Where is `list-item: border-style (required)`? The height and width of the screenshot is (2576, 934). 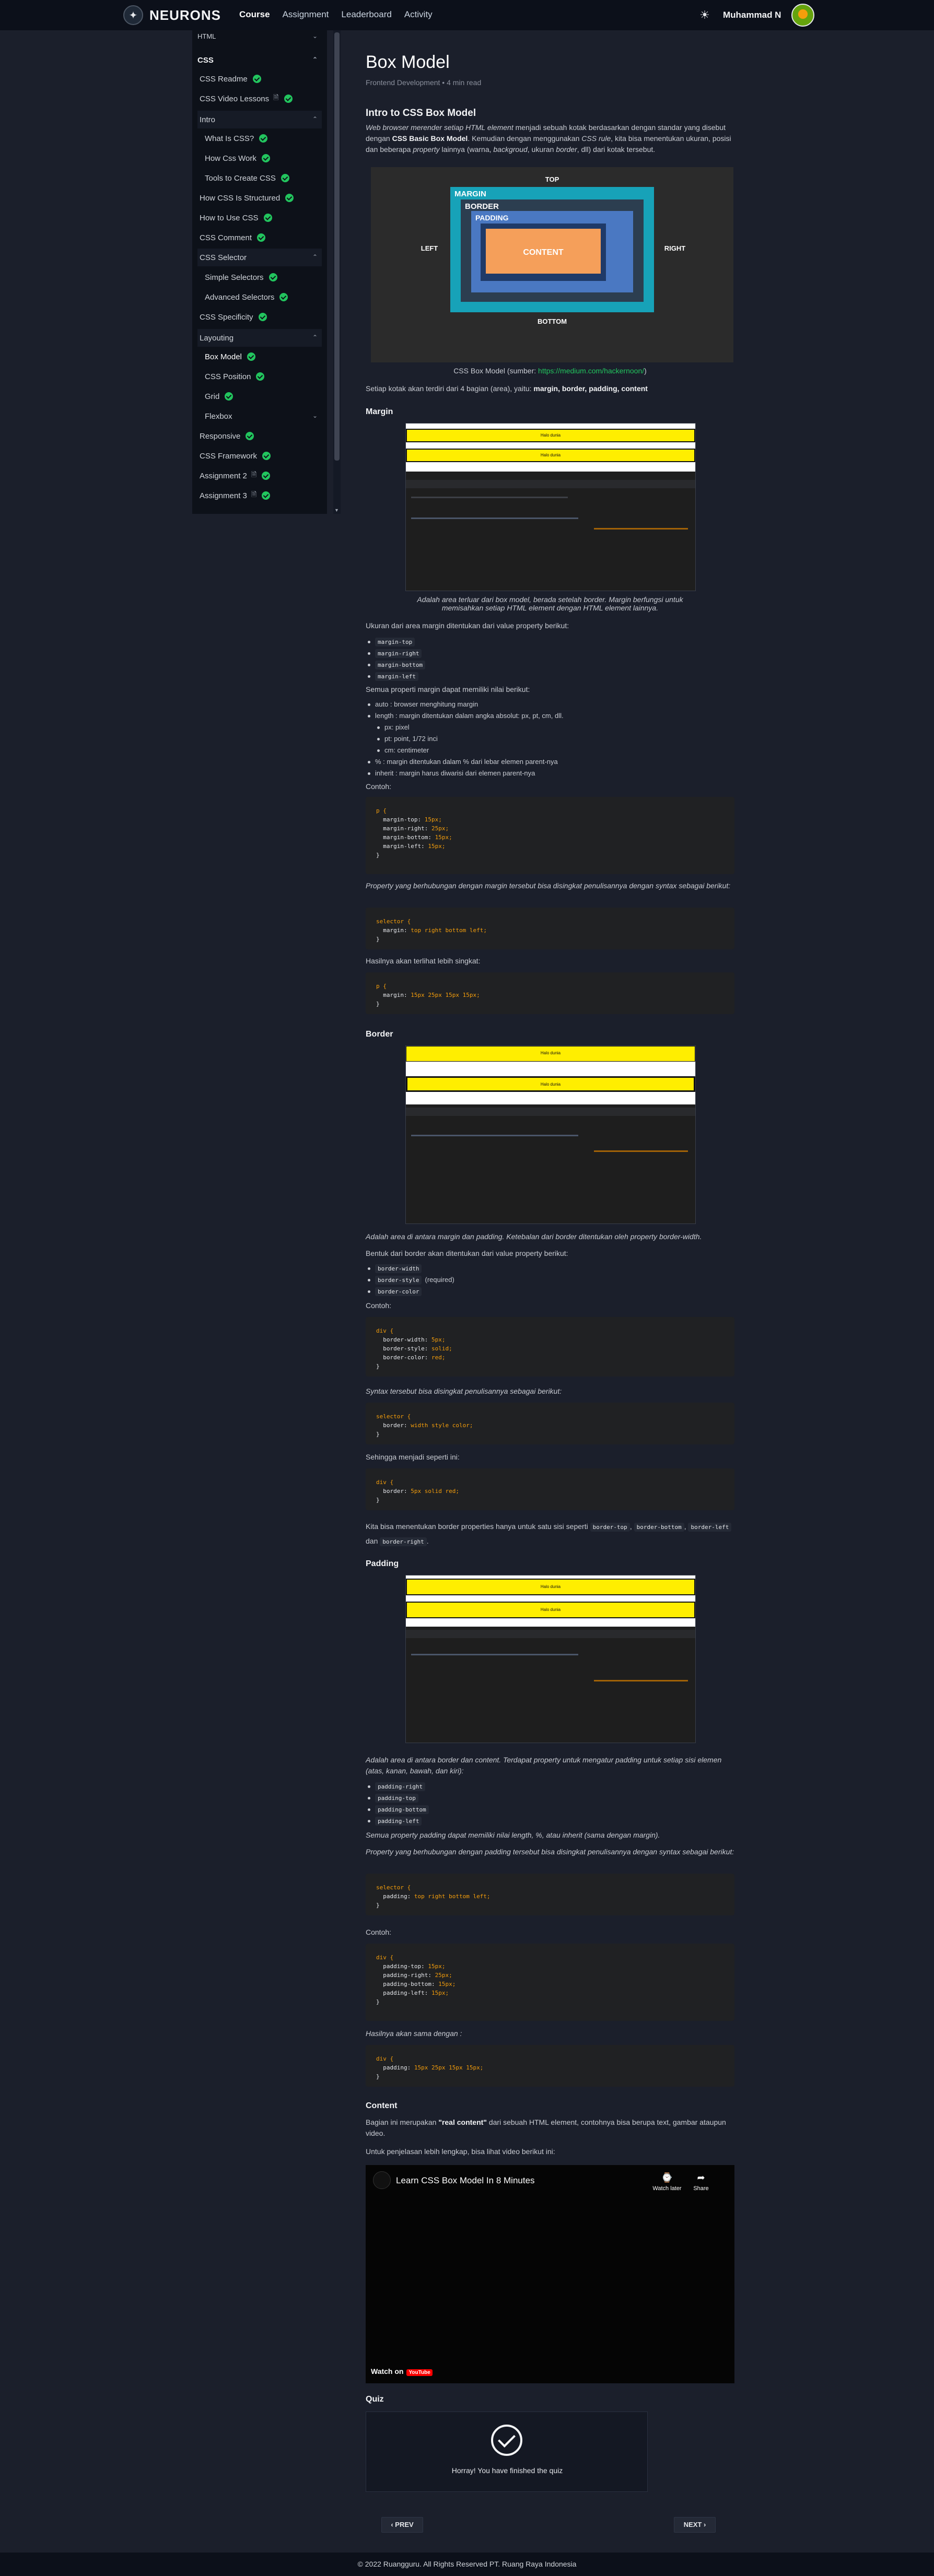 list-item: border-style (required) is located at coordinates (410, 1280).